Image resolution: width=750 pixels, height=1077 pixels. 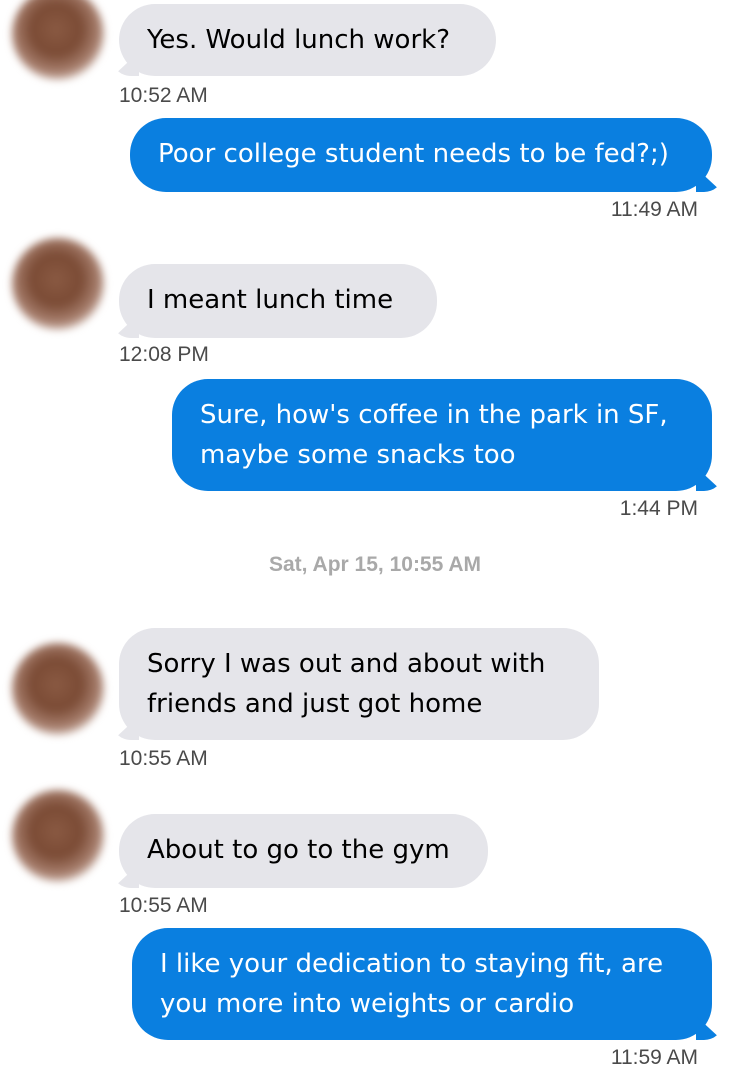 I want to click on message-text: Yes. Would lunch work?, so click(x=298, y=40).